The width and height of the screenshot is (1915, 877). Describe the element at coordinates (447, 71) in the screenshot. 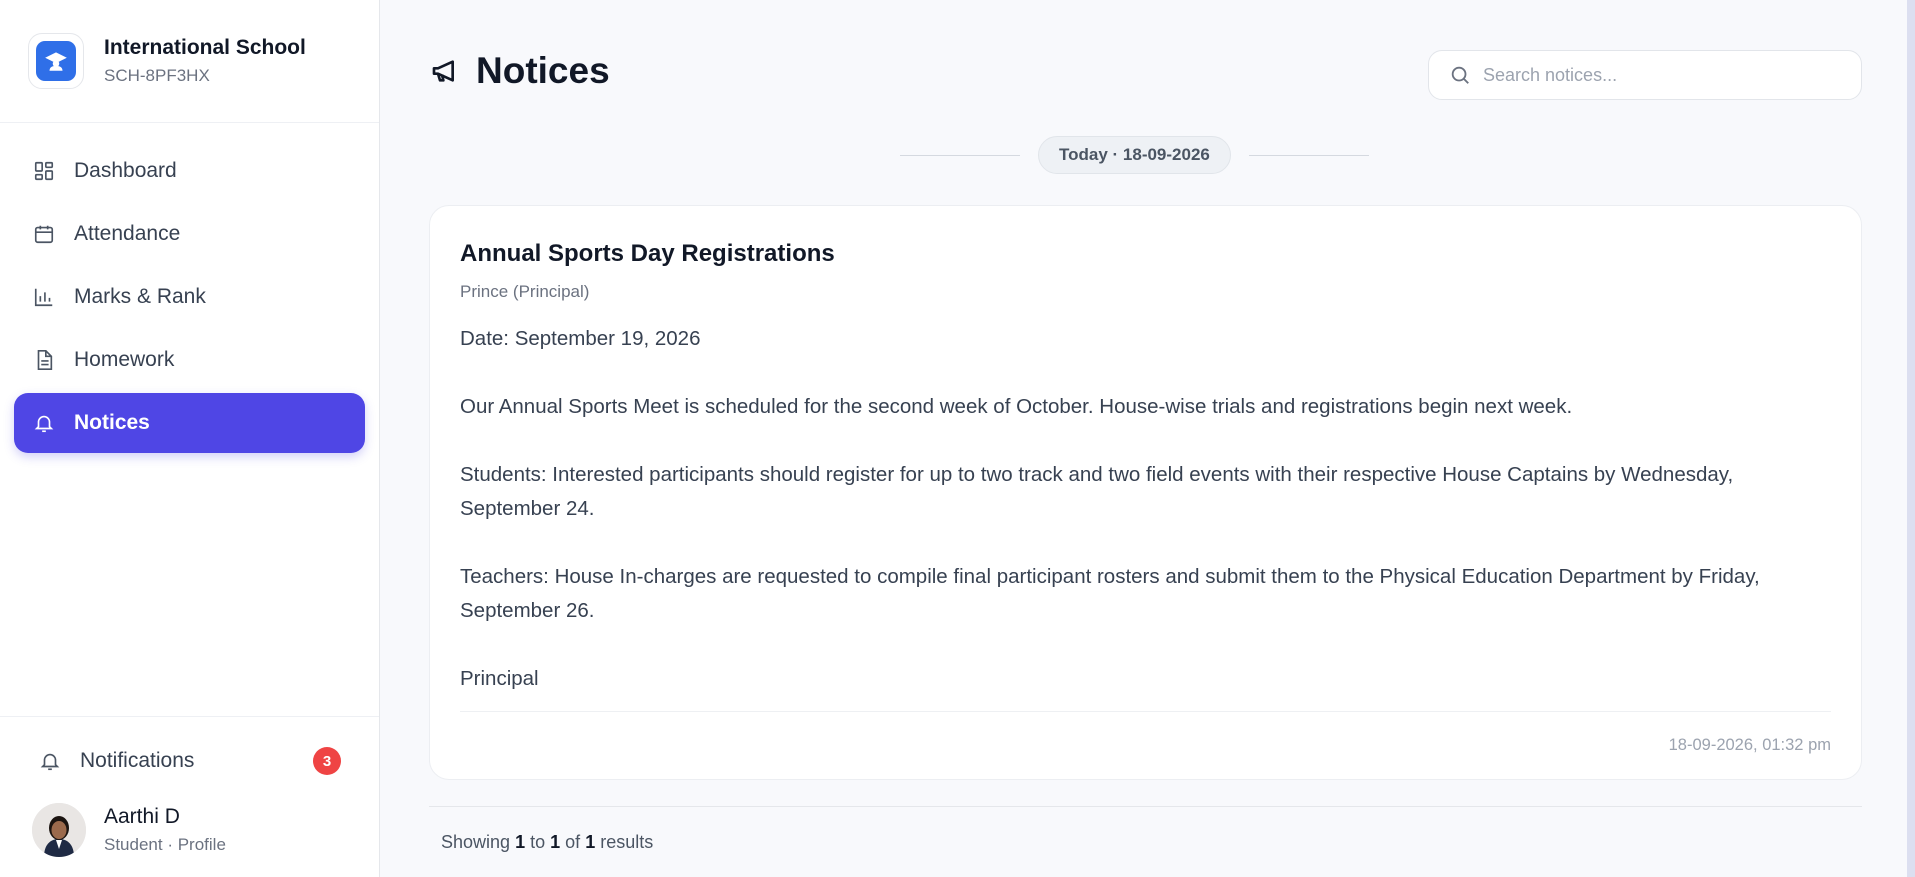

I see `megaphone-icon` at that location.